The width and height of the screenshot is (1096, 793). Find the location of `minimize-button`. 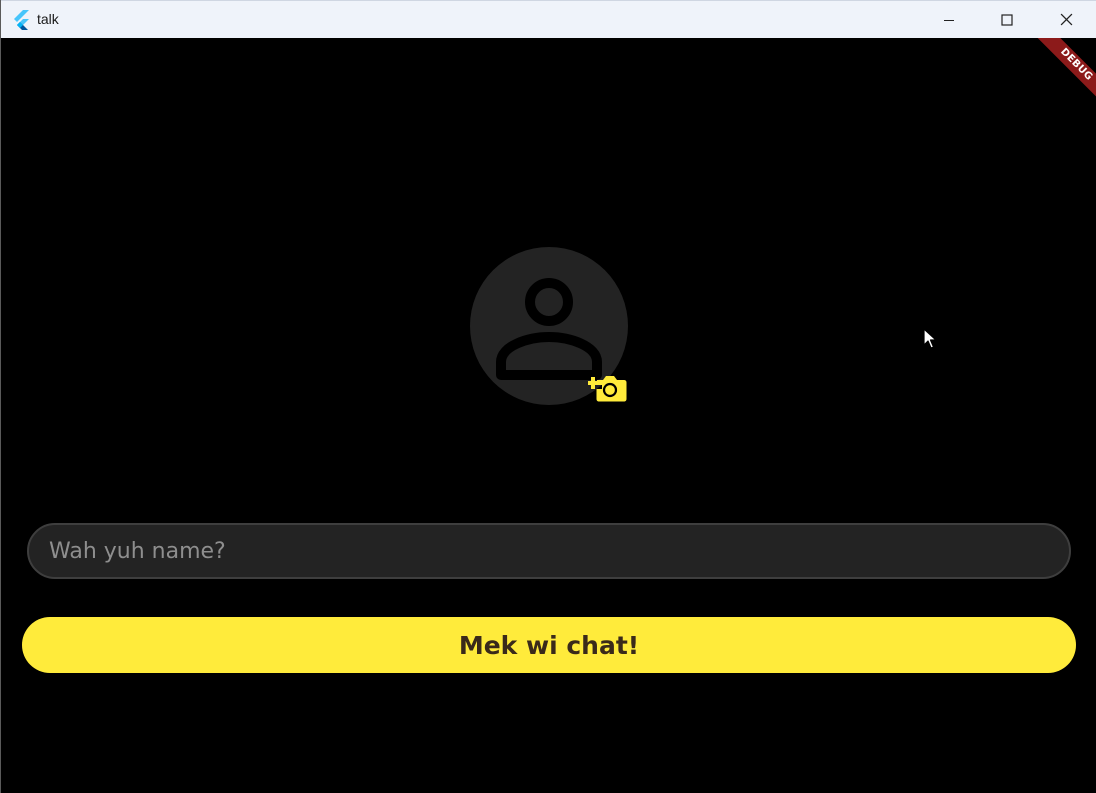

minimize-button is located at coordinates (949, 19).